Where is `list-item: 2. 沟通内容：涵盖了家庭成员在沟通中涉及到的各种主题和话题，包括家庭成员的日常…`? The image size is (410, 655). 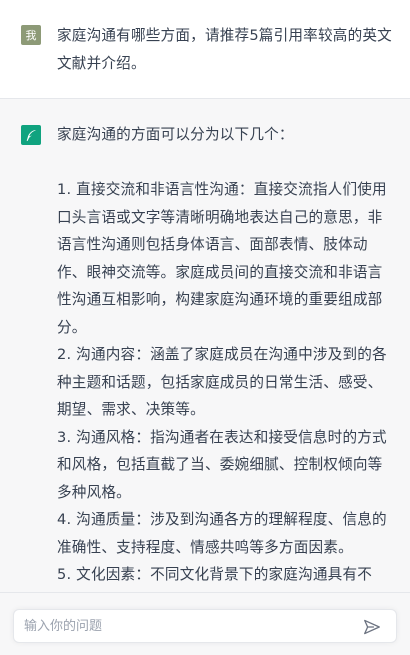 list-item: 2. 沟通内容：涵盖了家庭成员在沟通中涉及到的各种主题和话题，包括家庭成员的日常… is located at coordinates (222, 382).